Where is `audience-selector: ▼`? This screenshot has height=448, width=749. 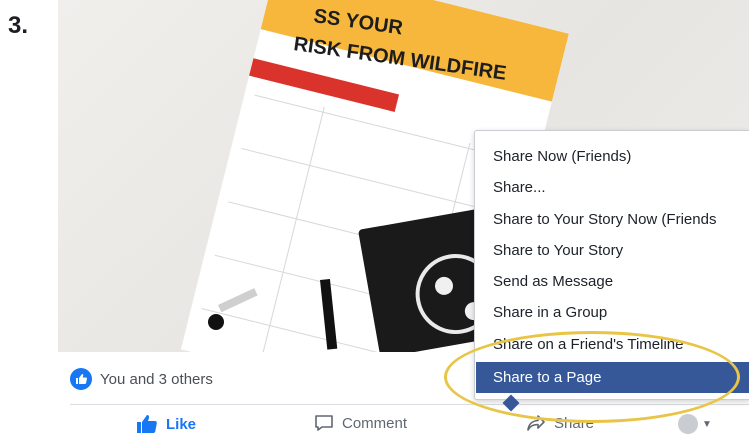
audience-selector: ▼ is located at coordinates (695, 424).